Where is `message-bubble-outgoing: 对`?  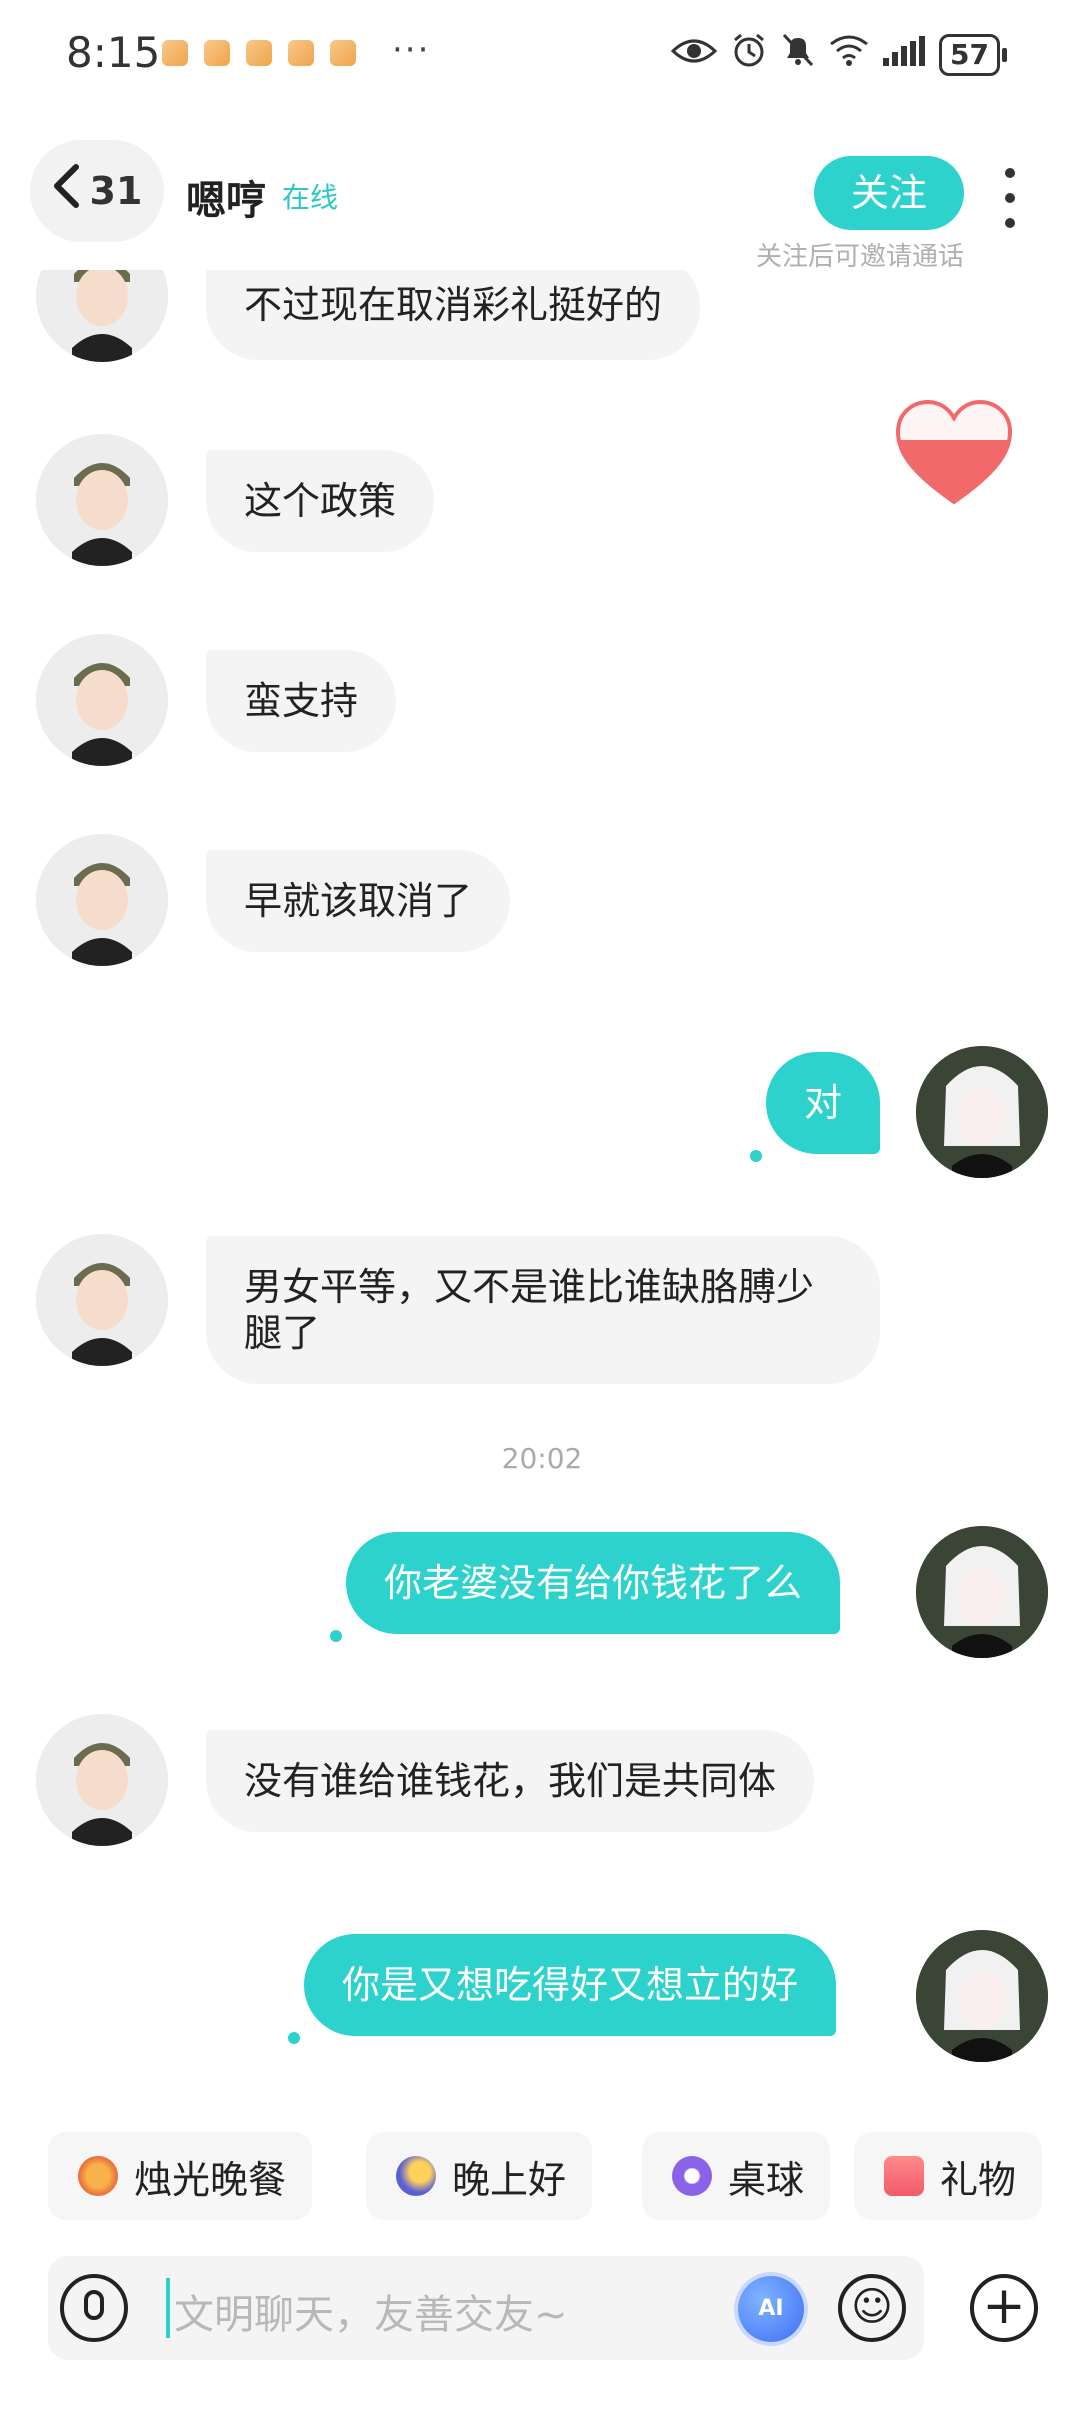
message-bubble-outgoing: 对 is located at coordinates (823, 1103).